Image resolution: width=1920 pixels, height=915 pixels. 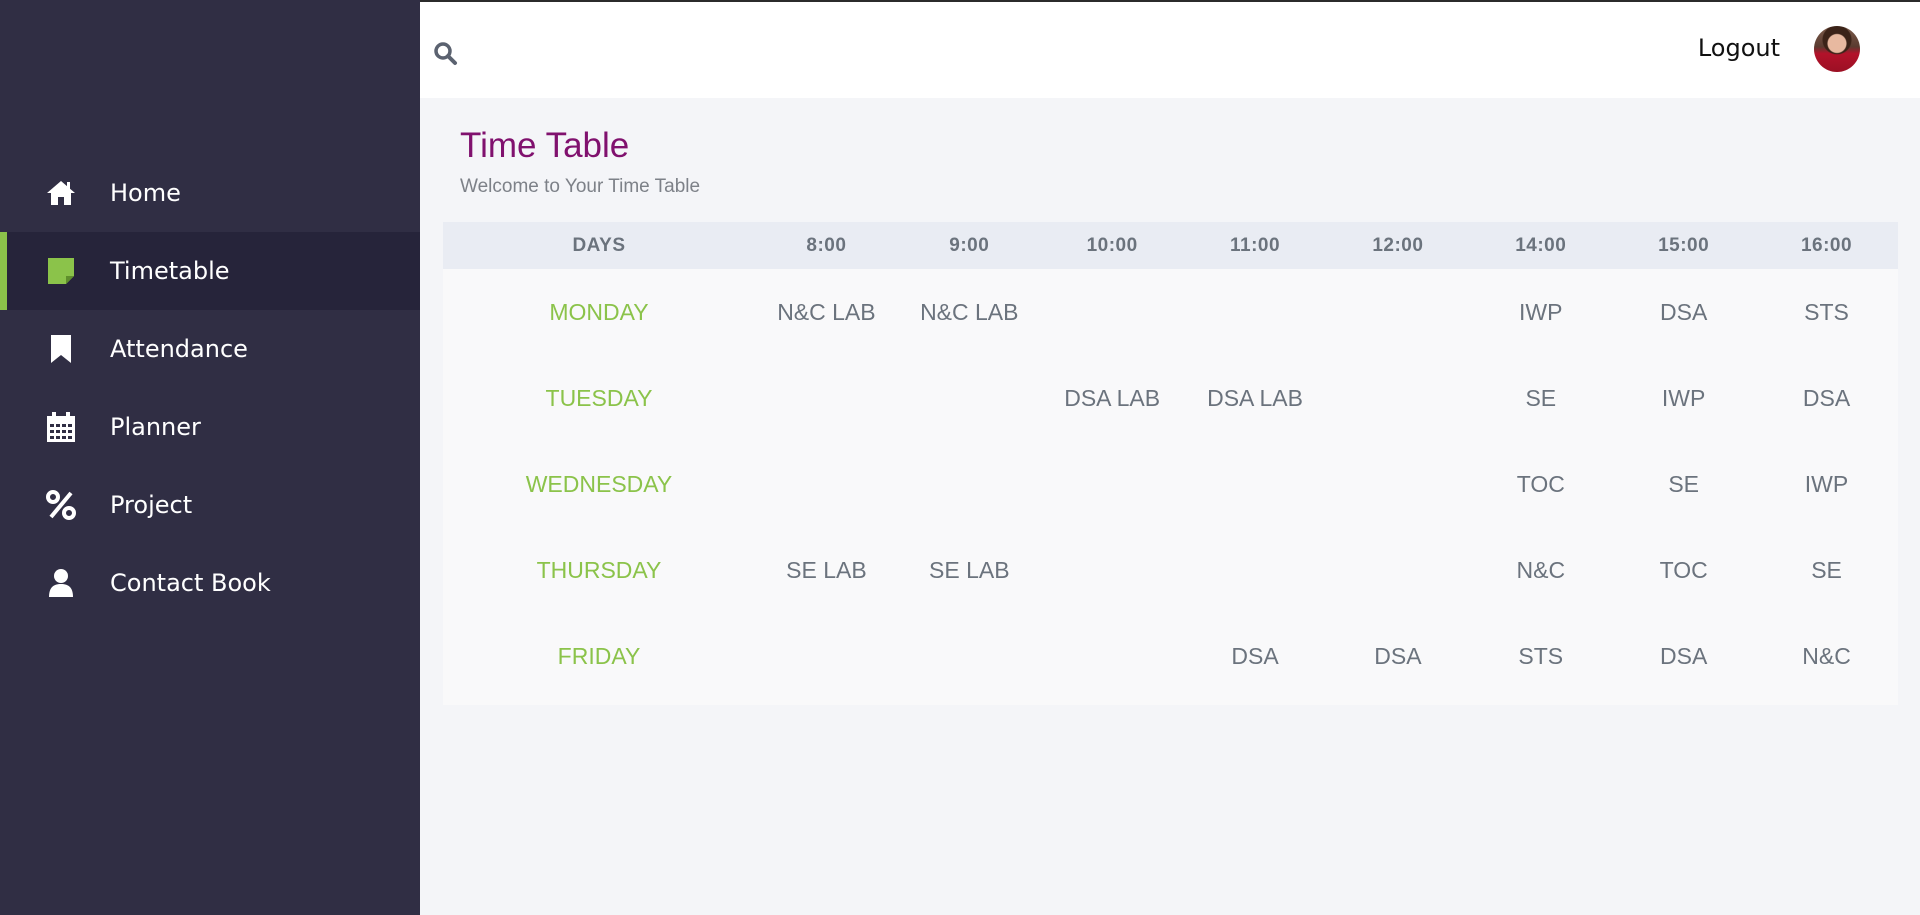 What do you see at coordinates (151, 505) in the screenshot?
I see `sidebar-item-label: Project` at bounding box center [151, 505].